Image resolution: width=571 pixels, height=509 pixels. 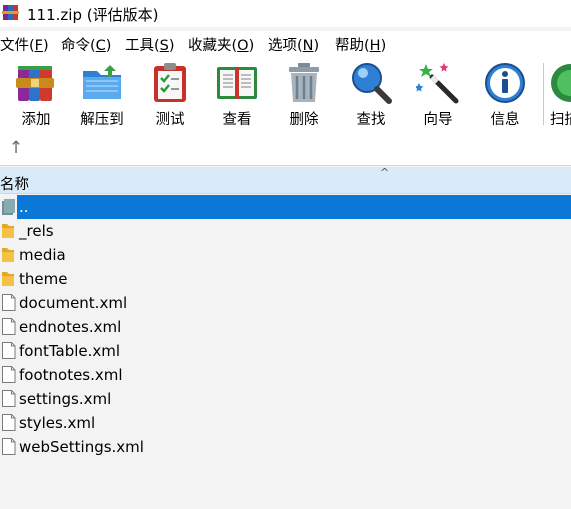 I want to click on sort-ascending-icon: ^, so click(x=385, y=172).